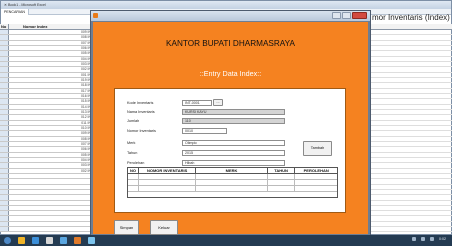 Image resolution: width=452 pixels, height=246 pixels. Describe the element at coordinates (232, 183) in the screenshot. I see `table-body` at that location.